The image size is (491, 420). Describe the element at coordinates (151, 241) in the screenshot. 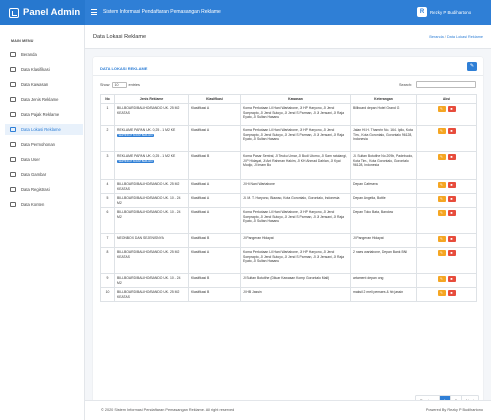

I see `cell-jenis-reklame: NEONBOX DAN SEJENISNYA` at that location.